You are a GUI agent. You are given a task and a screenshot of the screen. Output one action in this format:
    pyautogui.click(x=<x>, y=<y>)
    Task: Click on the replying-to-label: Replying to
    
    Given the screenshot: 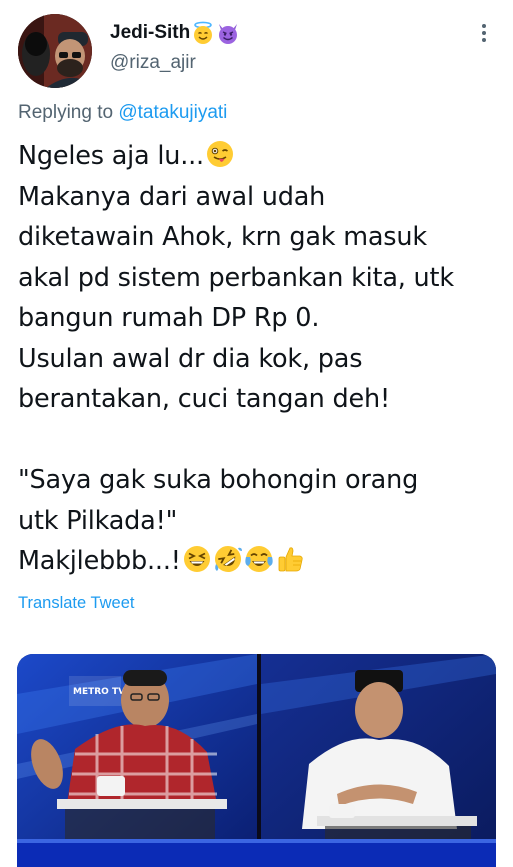 What is the action you would take?
    pyautogui.click(x=66, y=112)
    